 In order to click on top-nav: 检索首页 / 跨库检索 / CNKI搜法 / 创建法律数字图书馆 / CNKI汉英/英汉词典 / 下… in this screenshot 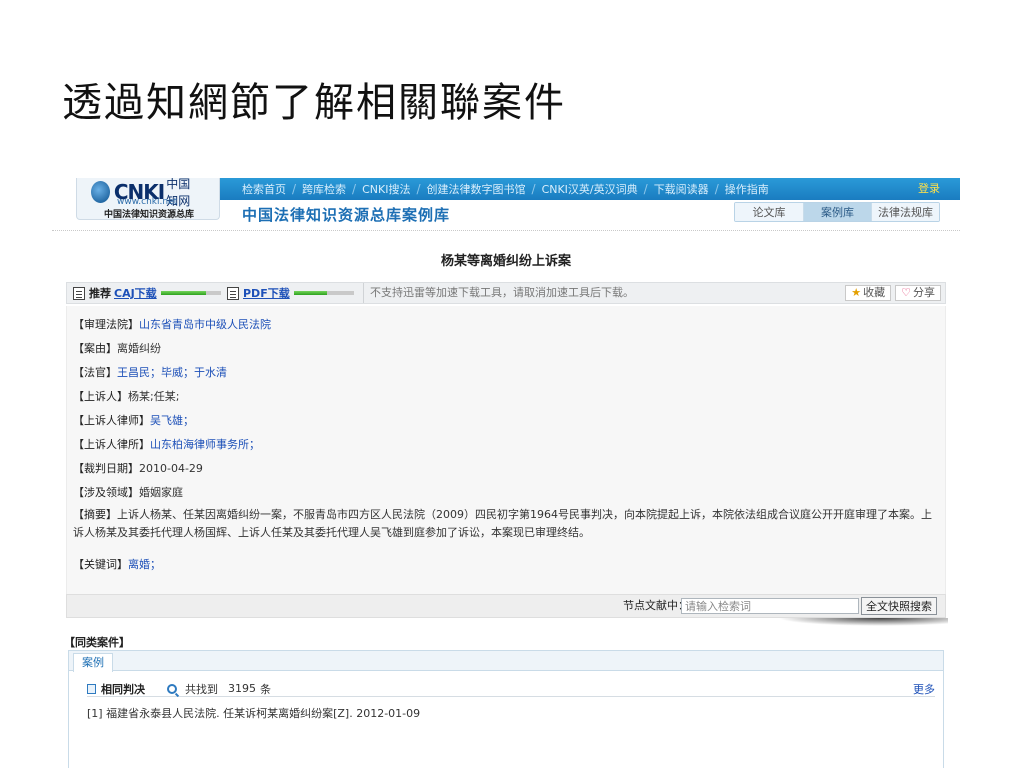, I will do `click(505, 189)`.